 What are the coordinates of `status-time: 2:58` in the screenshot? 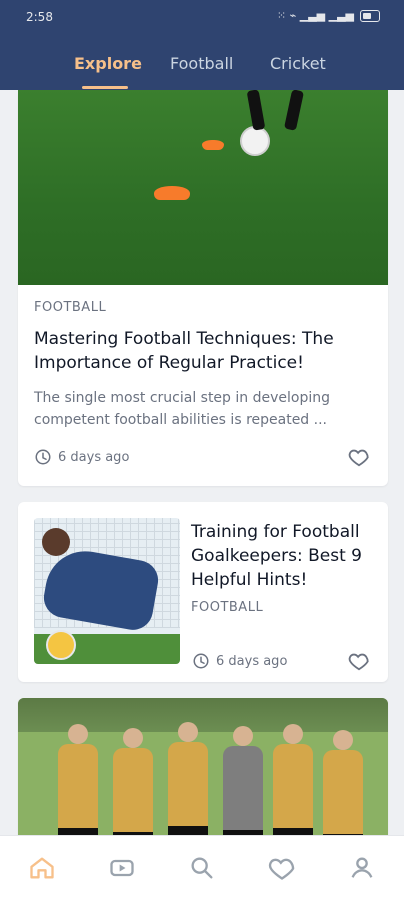 It's located at (39, 17).